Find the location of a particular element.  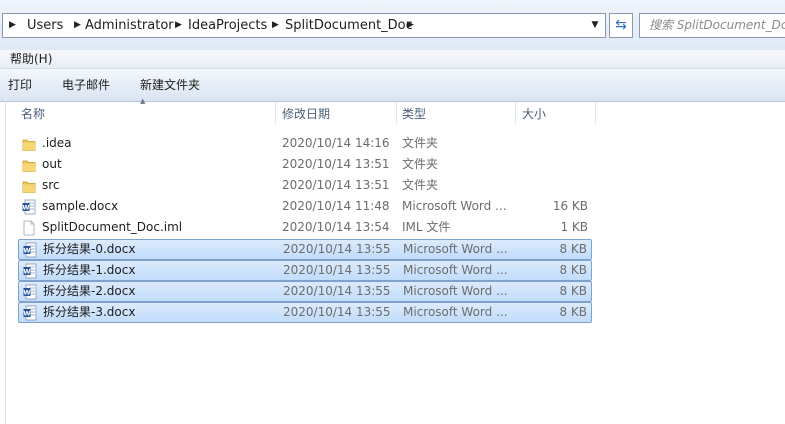

file-row: .idea 2020/10/14 14:16 文件夹 is located at coordinates (305, 144).